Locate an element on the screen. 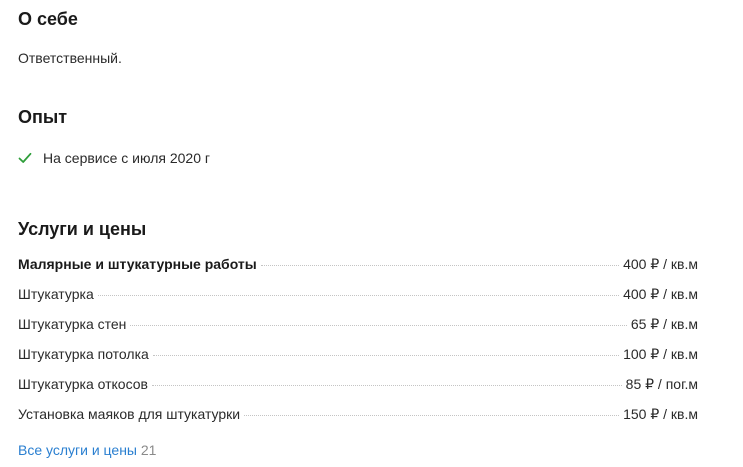 Image resolution: width=743 pixels, height=467 pixels. price-row-ceiling-plaster: Штукатурка потолка 100 ₽ / кв.м is located at coordinates (358, 361).